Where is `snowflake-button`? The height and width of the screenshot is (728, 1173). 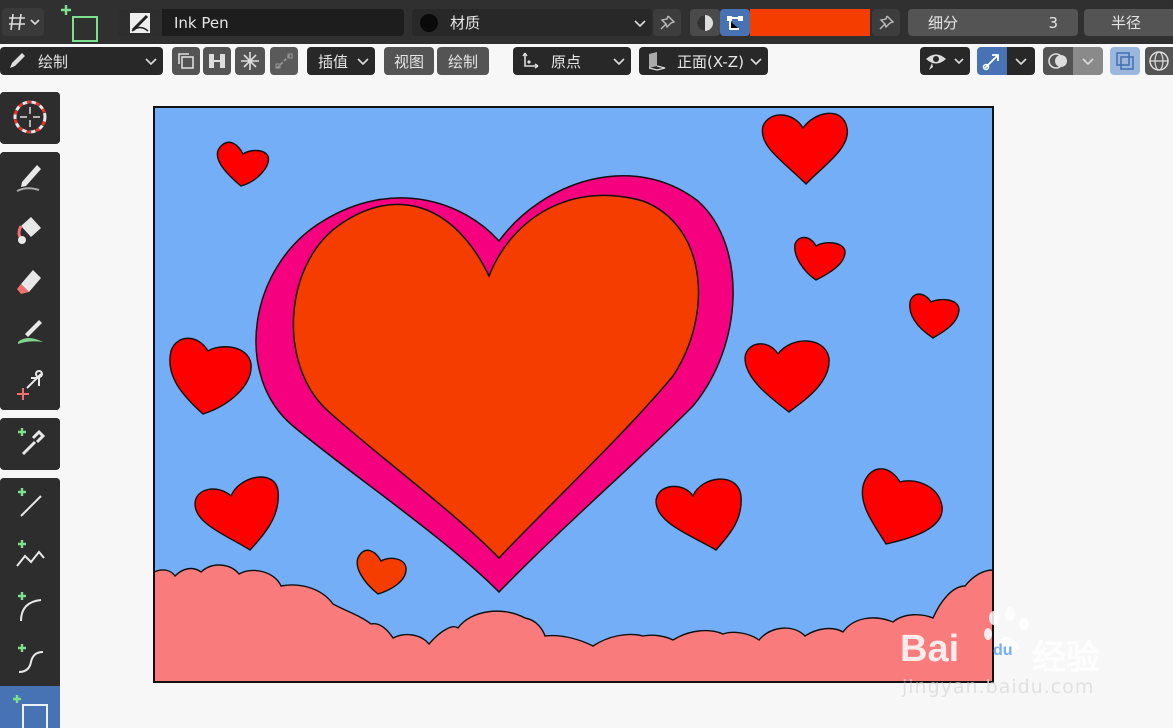
snowflake-button is located at coordinates (250, 61).